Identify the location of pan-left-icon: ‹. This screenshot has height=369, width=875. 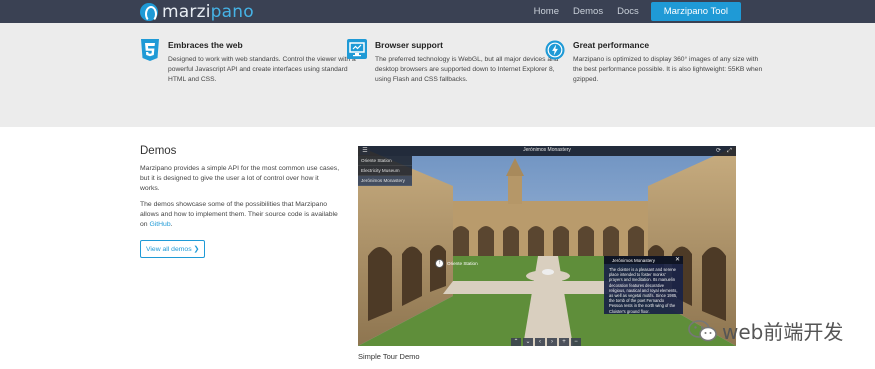
(540, 342).